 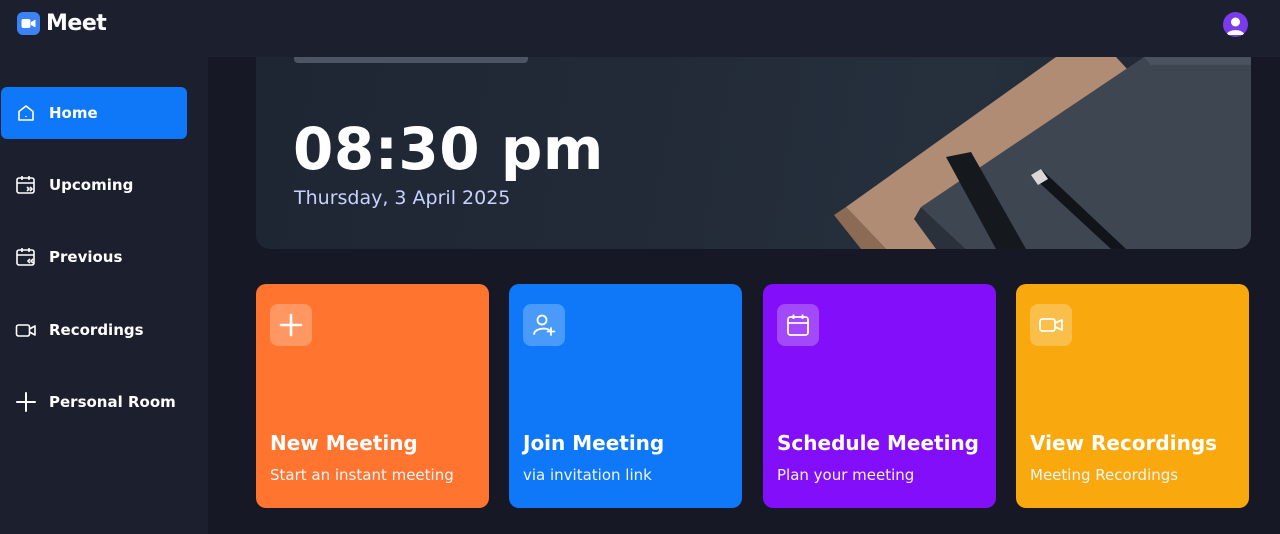 I want to click on card-subtitle: Start an instant meeting, so click(x=362, y=475).